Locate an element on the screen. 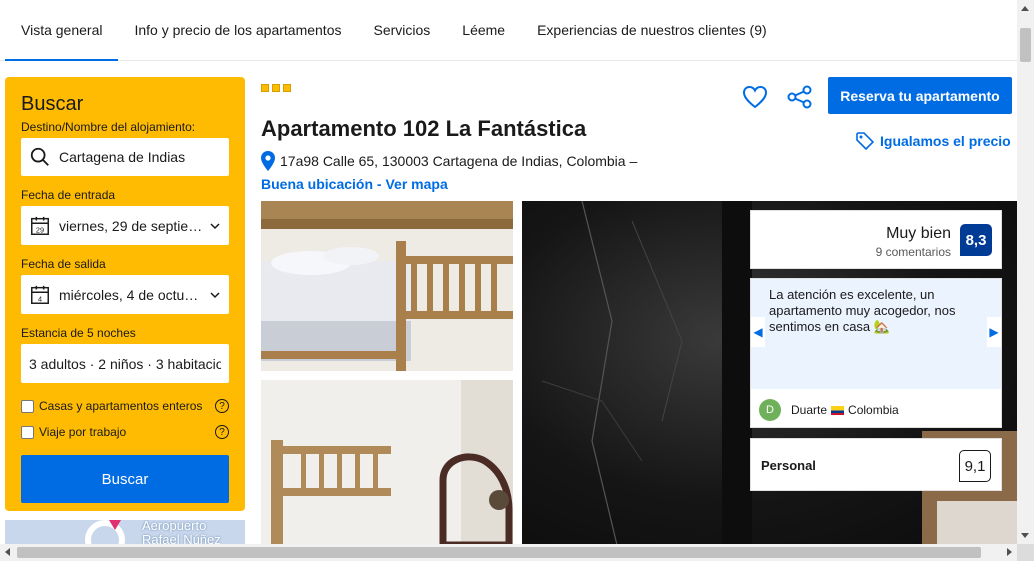  avatar: D is located at coordinates (770, 410).